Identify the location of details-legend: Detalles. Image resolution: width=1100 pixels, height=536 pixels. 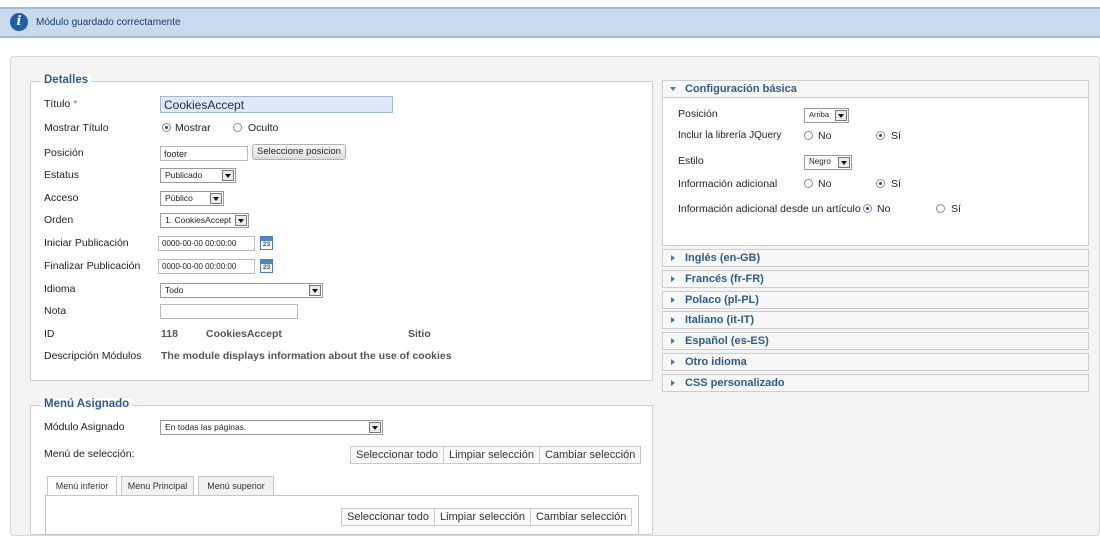
(66, 80).